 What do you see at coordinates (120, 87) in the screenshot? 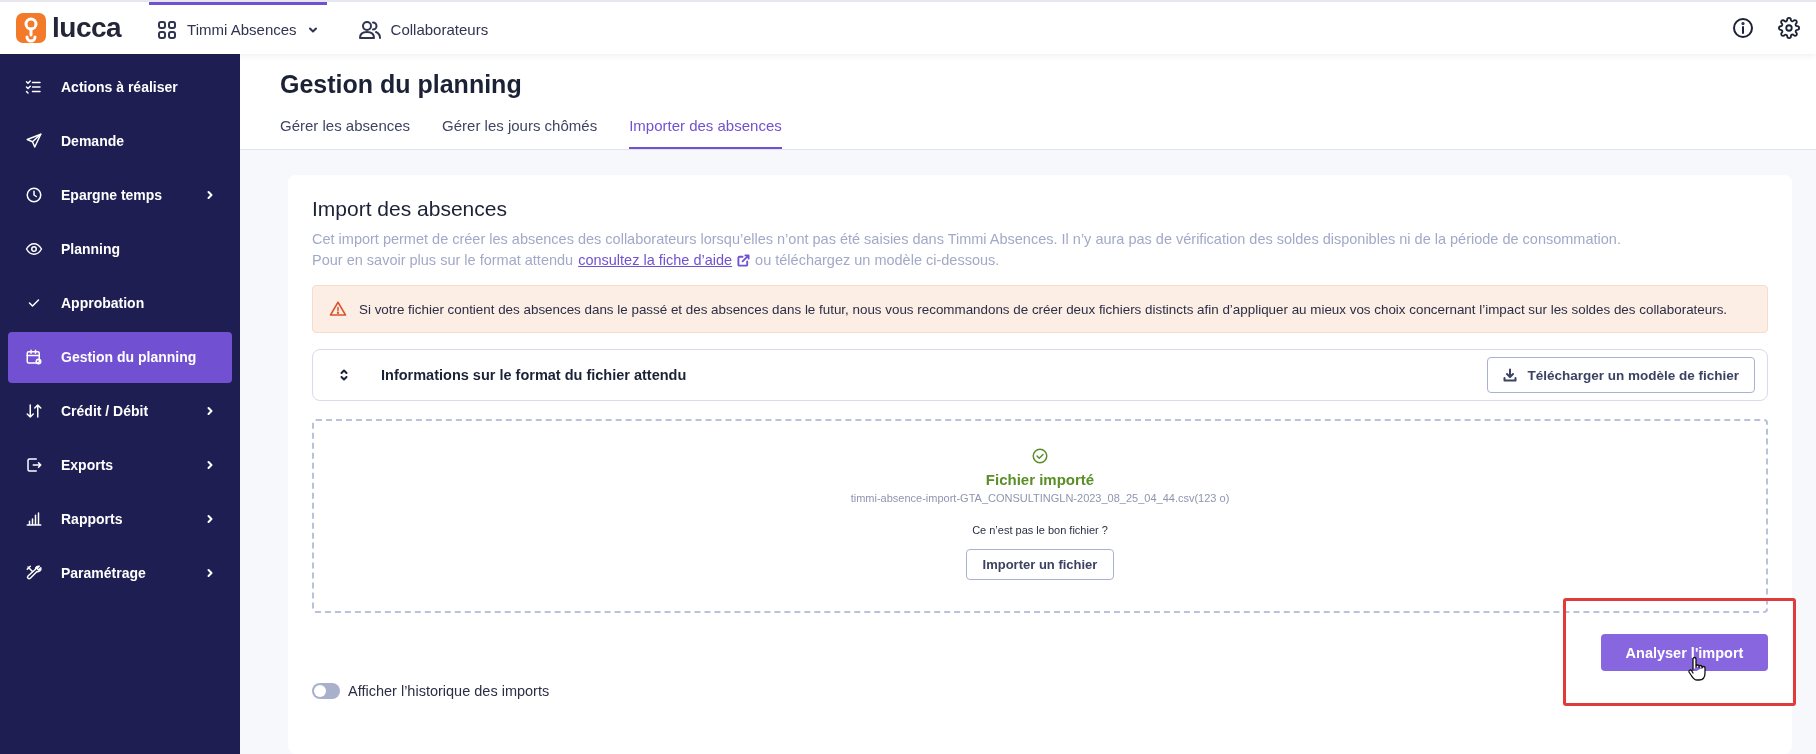
I see `sidebar-item: Actions à réaliser` at bounding box center [120, 87].